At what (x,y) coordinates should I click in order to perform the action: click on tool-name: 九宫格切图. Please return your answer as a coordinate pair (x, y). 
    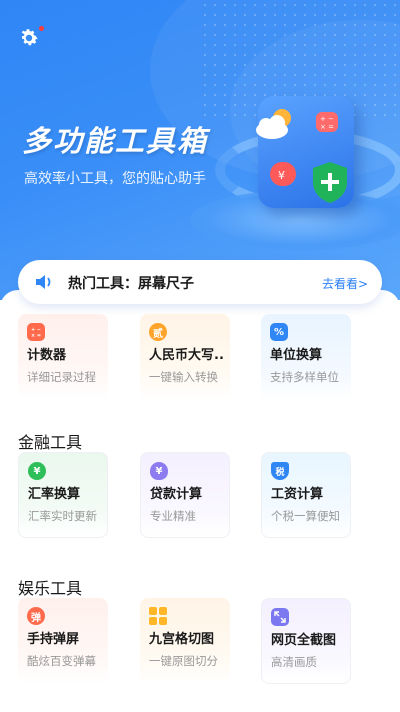
    Looking at the image, I should click on (182, 639).